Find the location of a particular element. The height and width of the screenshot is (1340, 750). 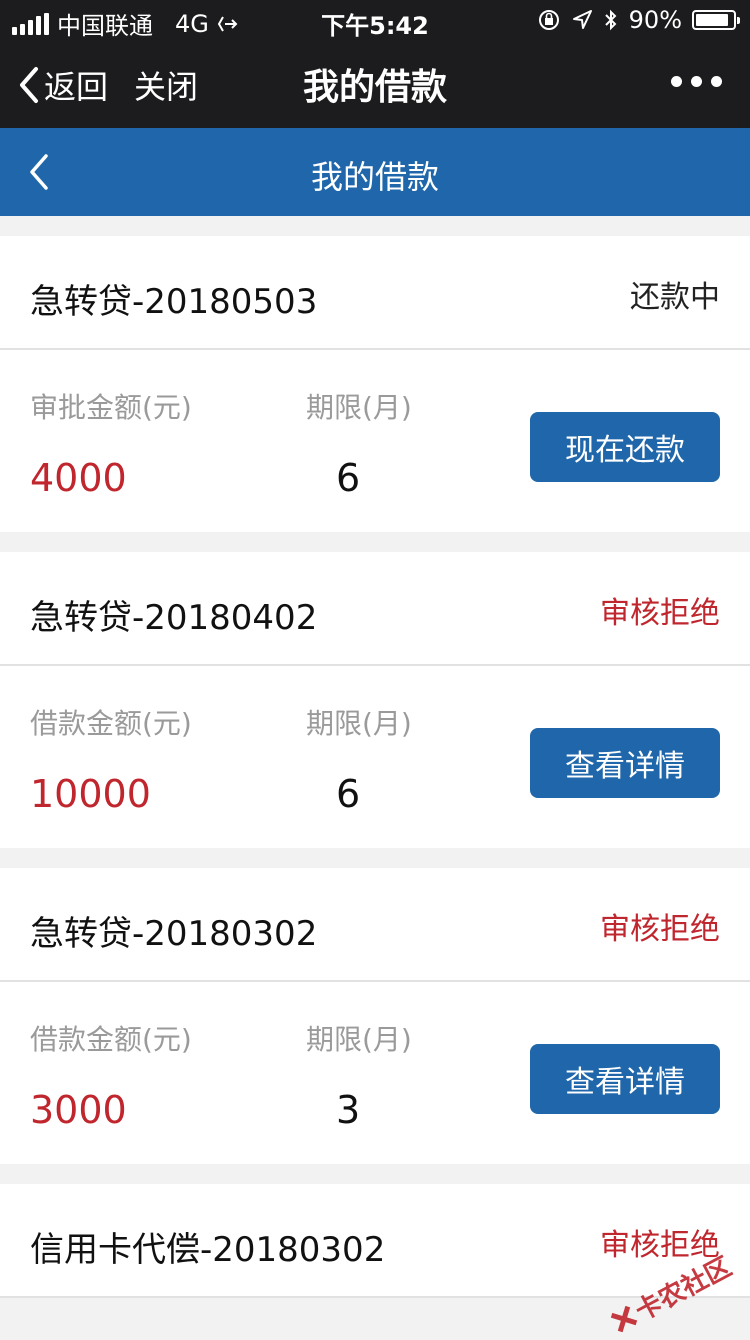

amount-value: 3000 is located at coordinates (78, 1110).